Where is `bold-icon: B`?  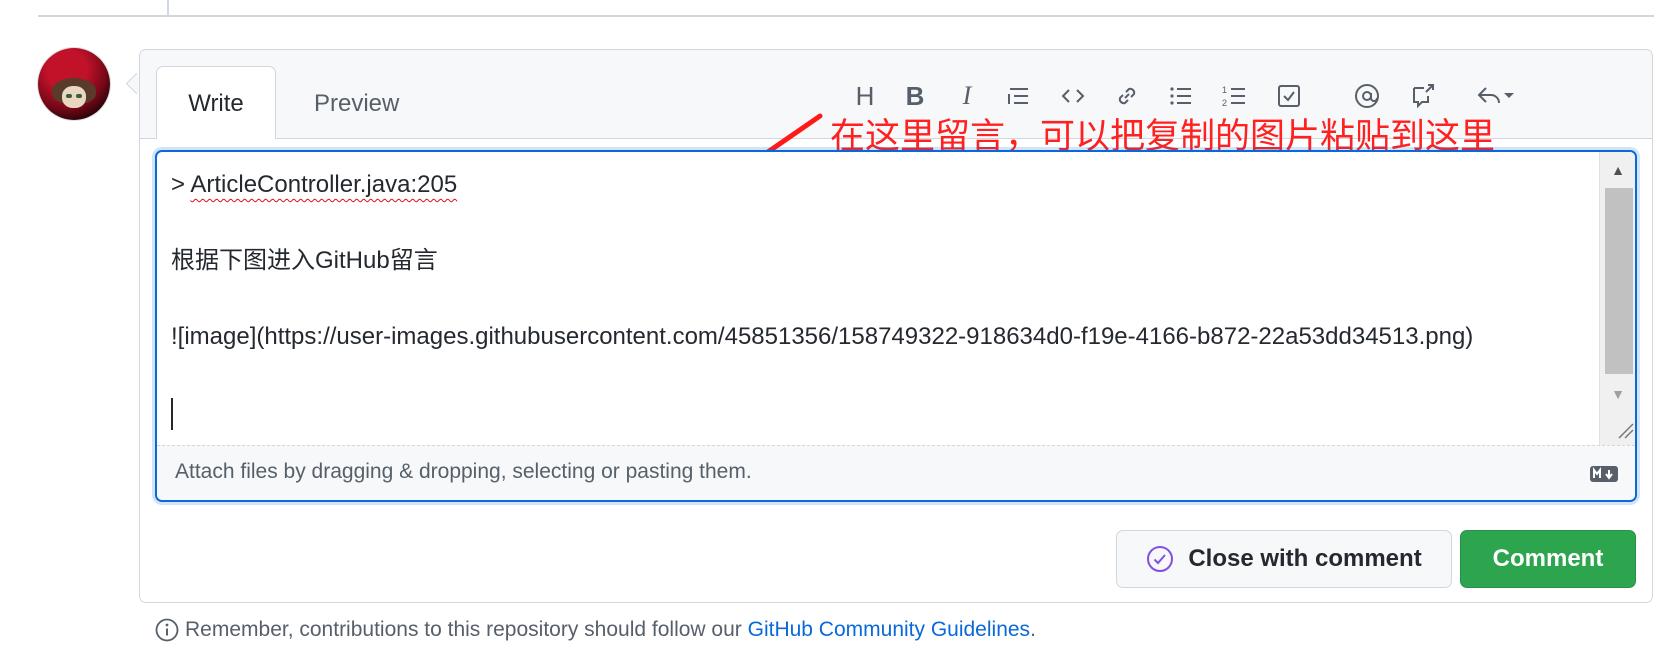
bold-icon: B is located at coordinates (915, 95).